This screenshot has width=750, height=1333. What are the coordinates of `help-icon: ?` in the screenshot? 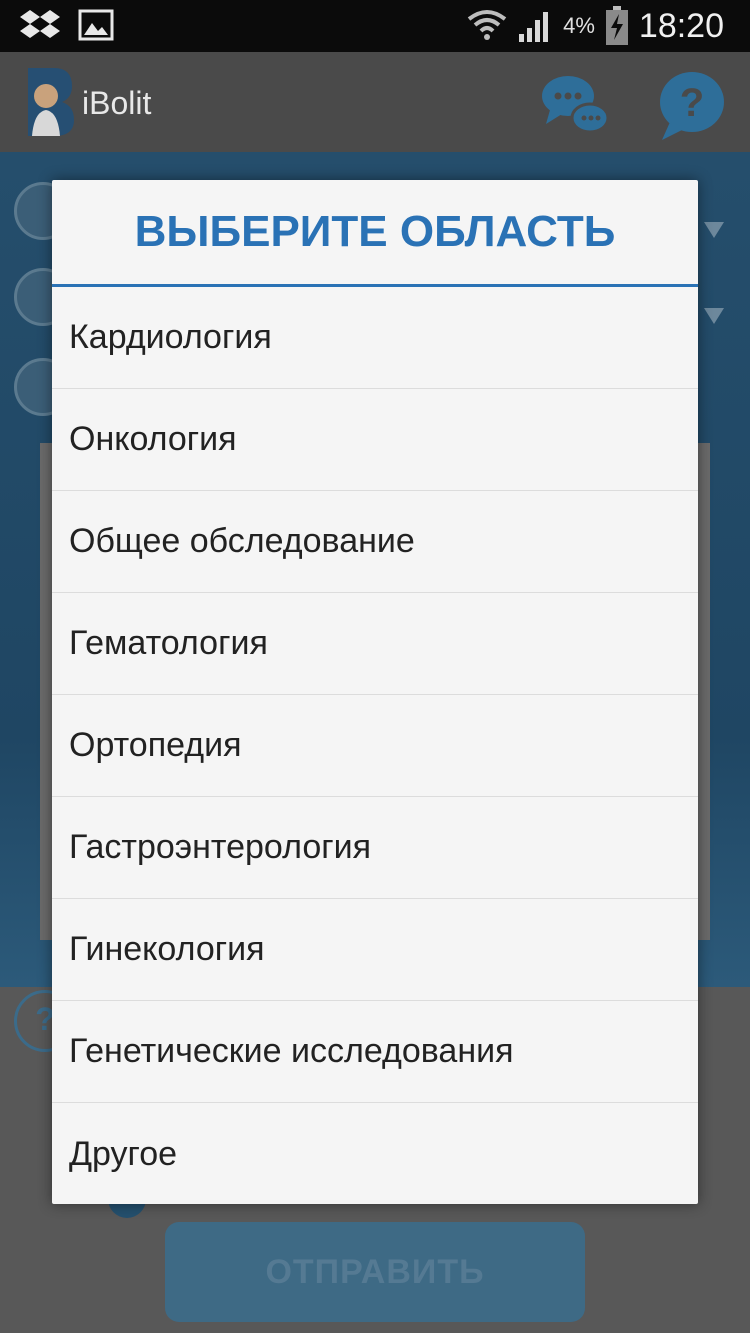 It's located at (692, 106).